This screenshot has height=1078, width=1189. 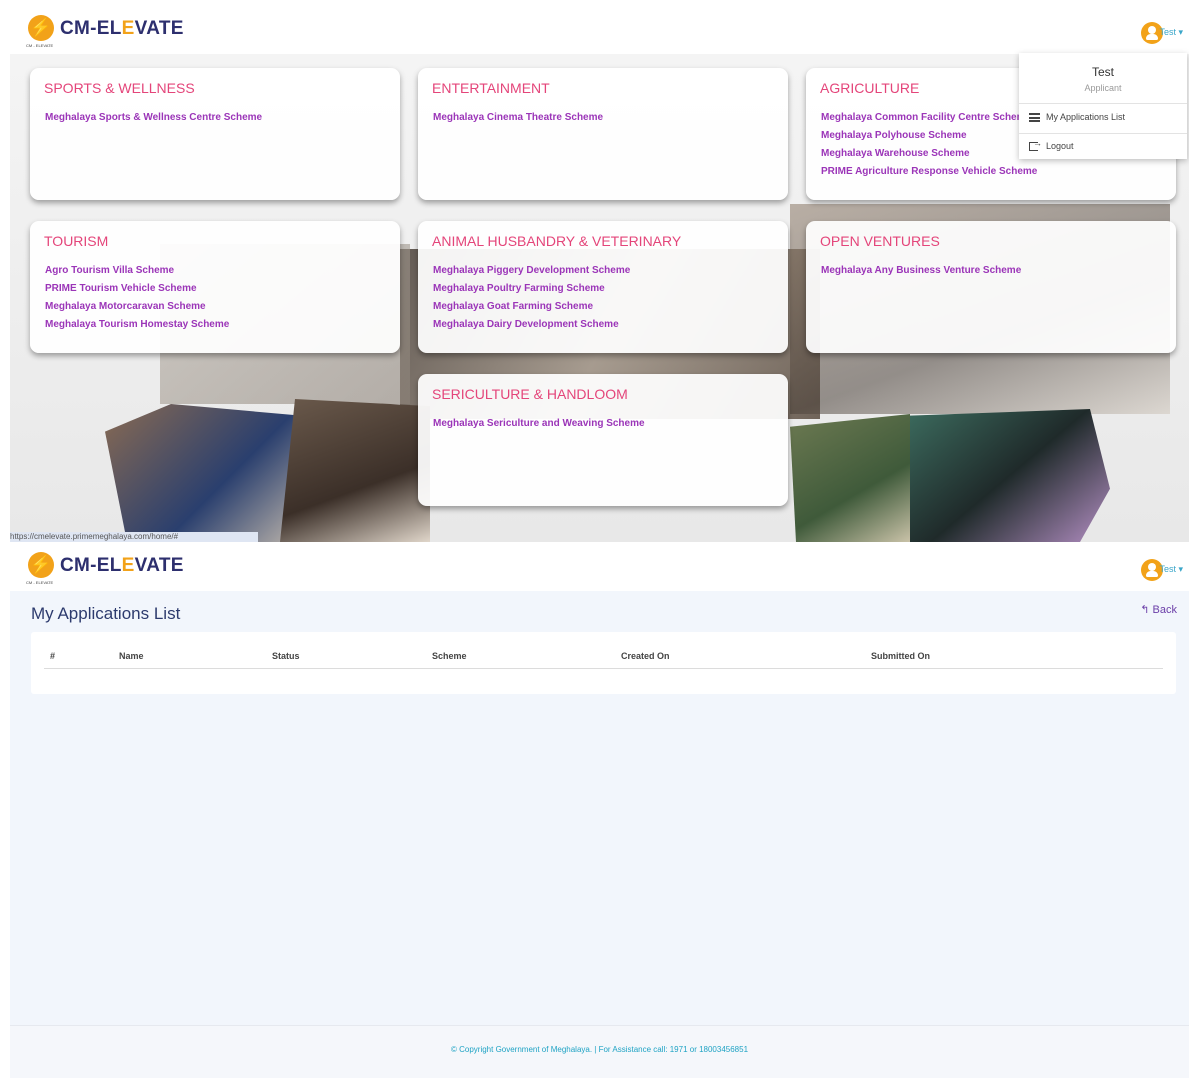 What do you see at coordinates (1158, 609) in the screenshot?
I see `back-button: ↰ Back` at bounding box center [1158, 609].